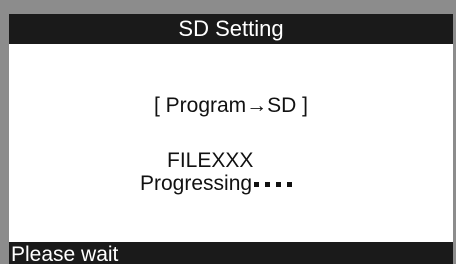  I want to click on progress-dots-indicator, so click(276, 184).